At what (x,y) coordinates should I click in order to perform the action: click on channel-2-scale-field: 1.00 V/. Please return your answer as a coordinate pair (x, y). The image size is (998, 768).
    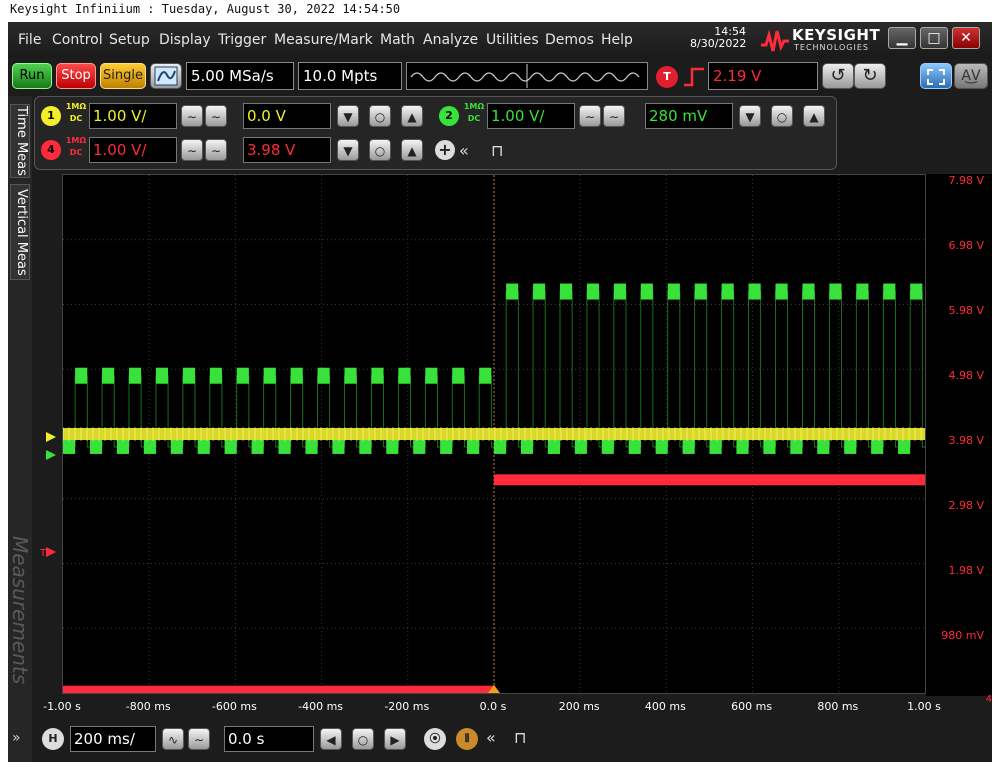
    Looking at the image, I should click on (531, 116).